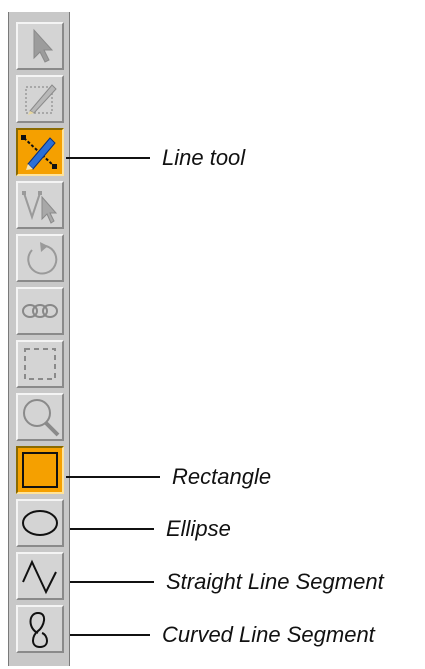 This screenshot has height=669, width=425. I want to click on rotate-tool-button, so click(40, 258).